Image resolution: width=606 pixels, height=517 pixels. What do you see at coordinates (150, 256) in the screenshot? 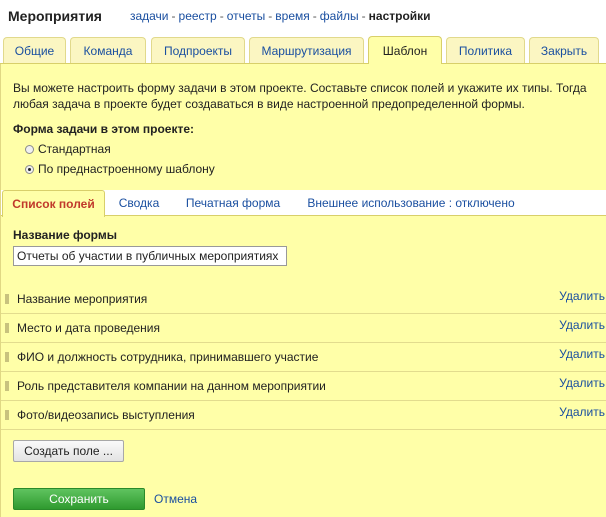
I see `form-name-input` at bounding box center [150, 256].